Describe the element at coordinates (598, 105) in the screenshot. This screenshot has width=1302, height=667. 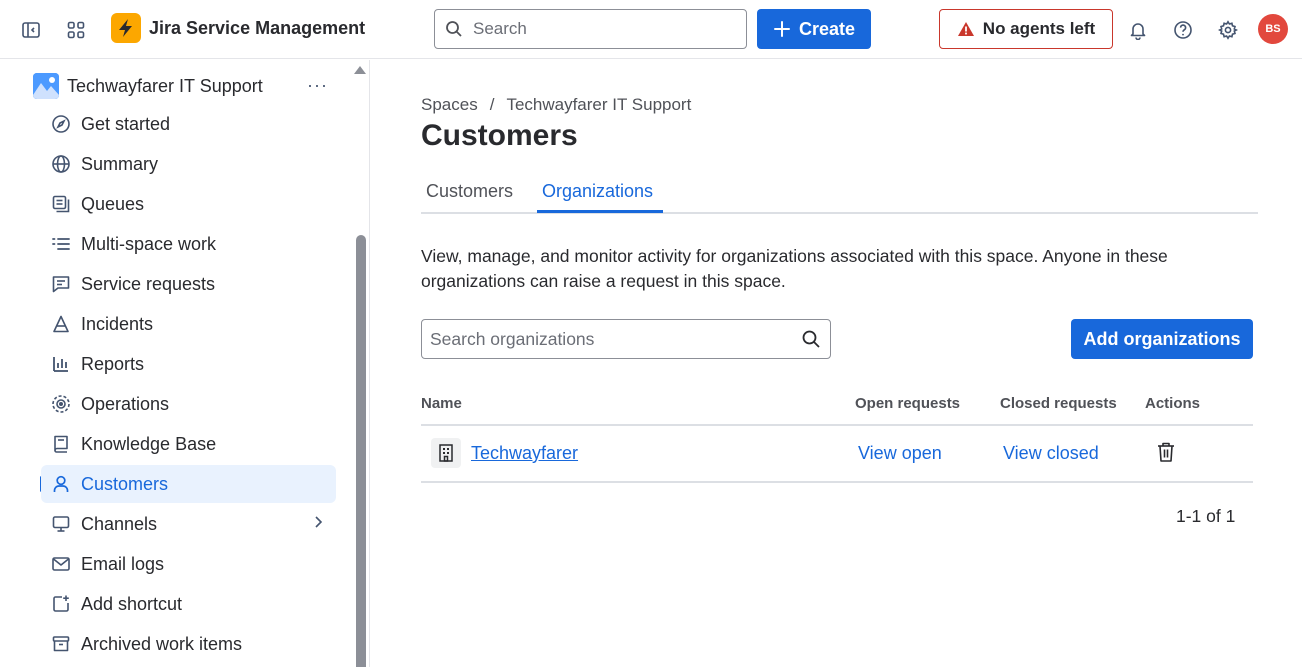
I see `breadcrumb-space: Techwayfarer IT Support` at that location.